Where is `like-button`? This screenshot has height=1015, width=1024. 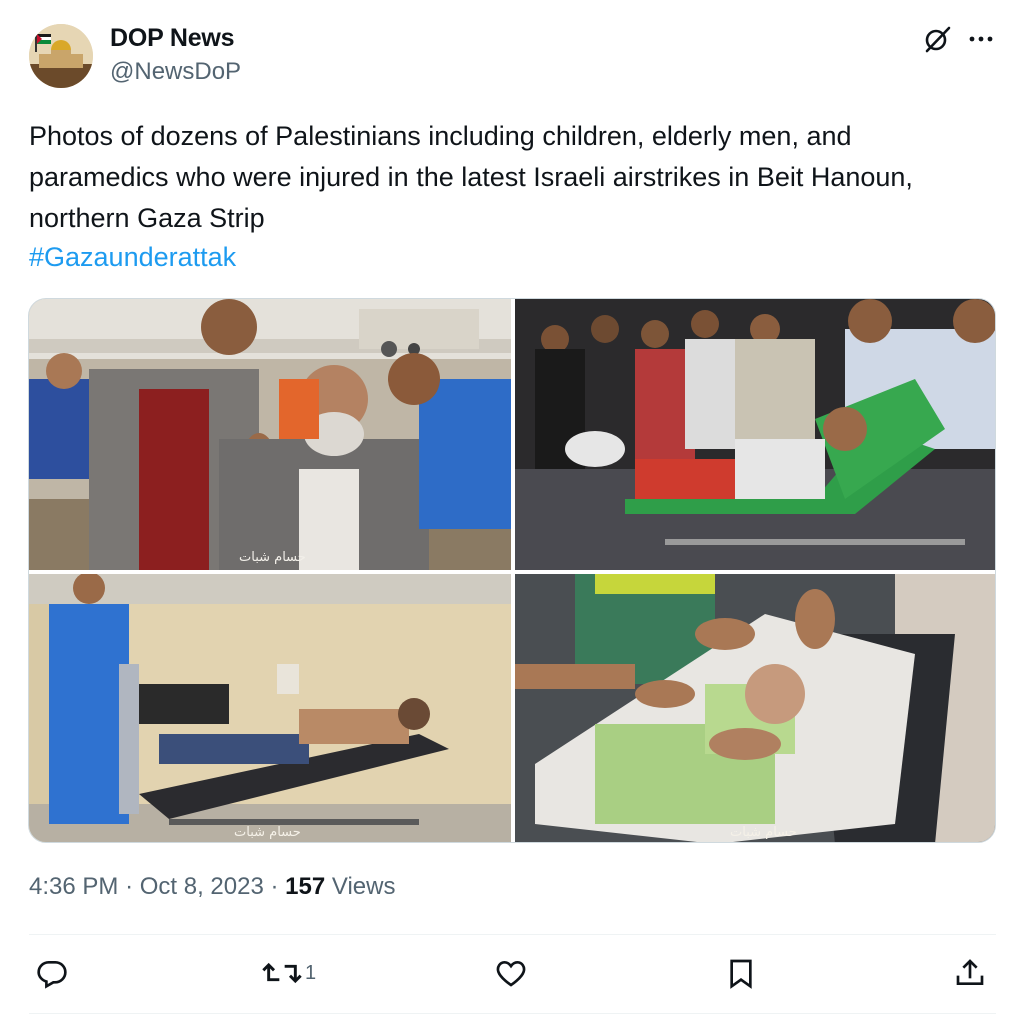
like-button is located at coordinates (511, 973).